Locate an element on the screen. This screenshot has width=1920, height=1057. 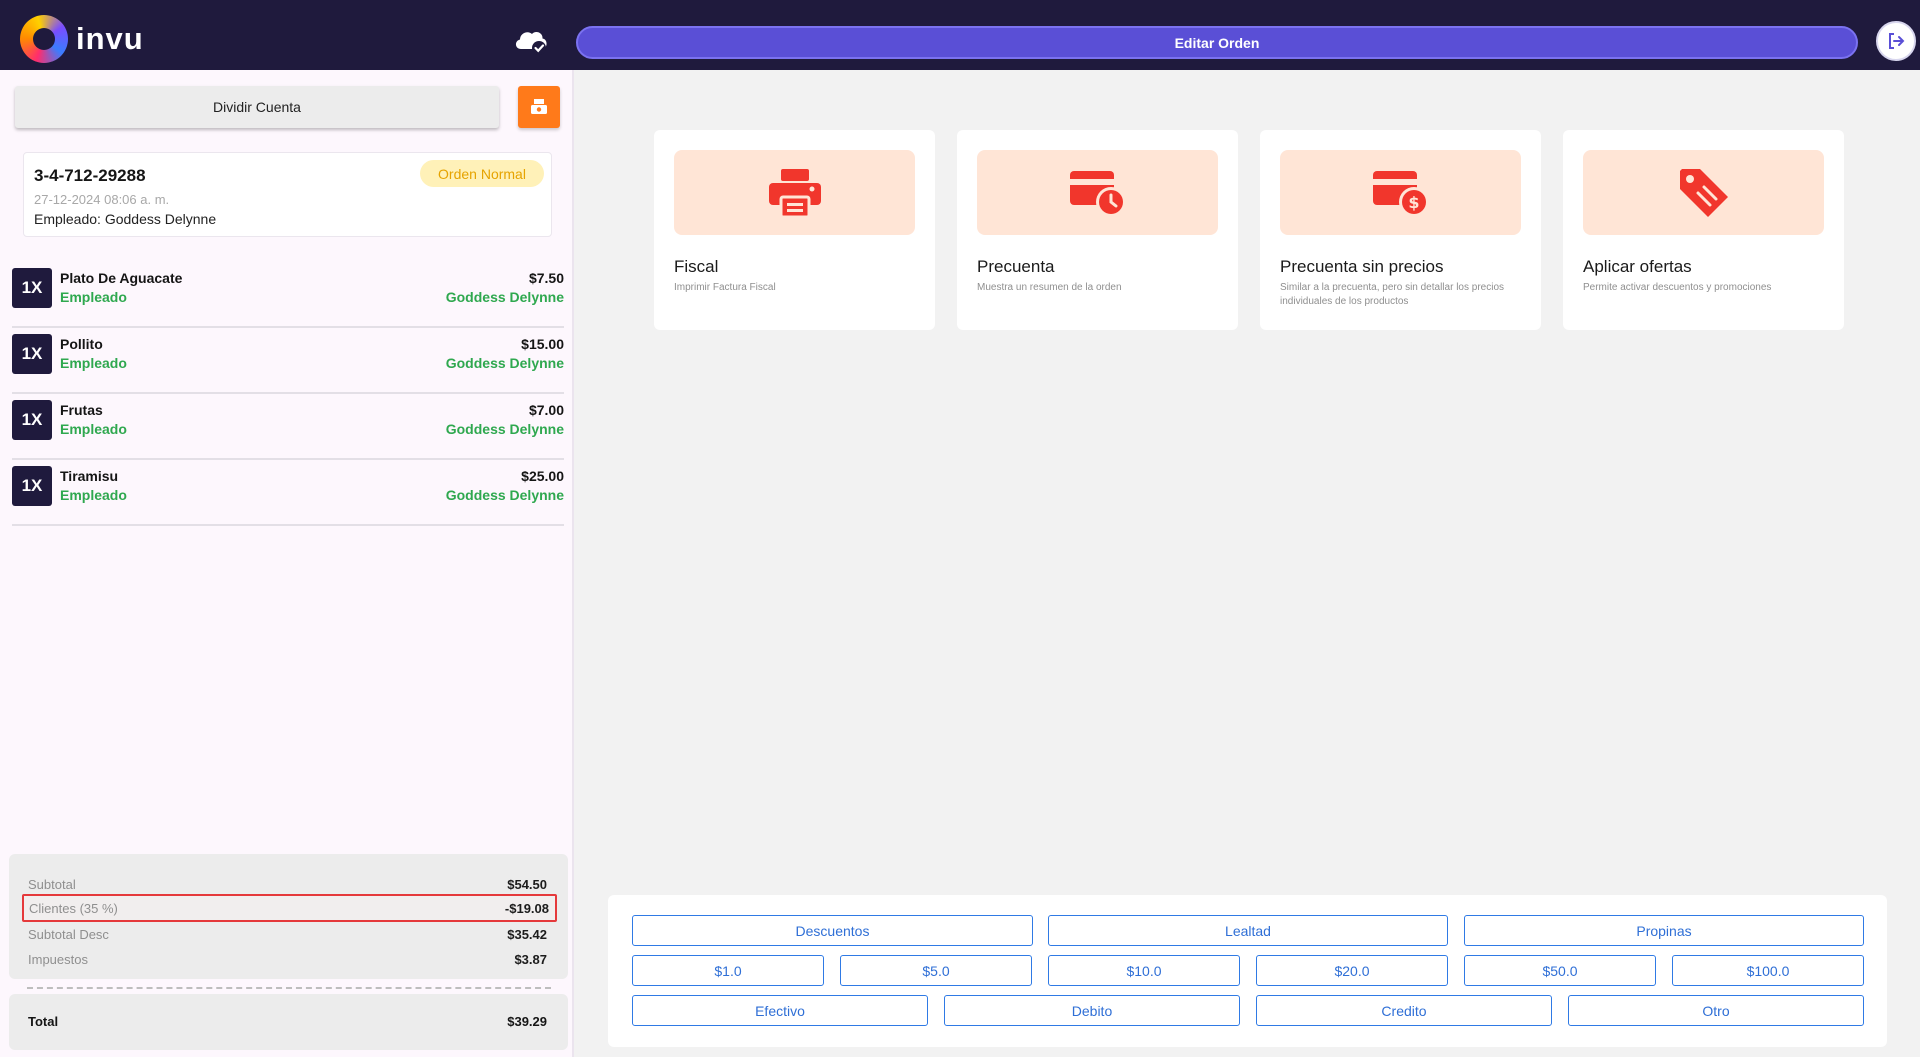
precuenta-card: Precuenta Muestra un resumen de la orden is located at coordinates (1097, 230).